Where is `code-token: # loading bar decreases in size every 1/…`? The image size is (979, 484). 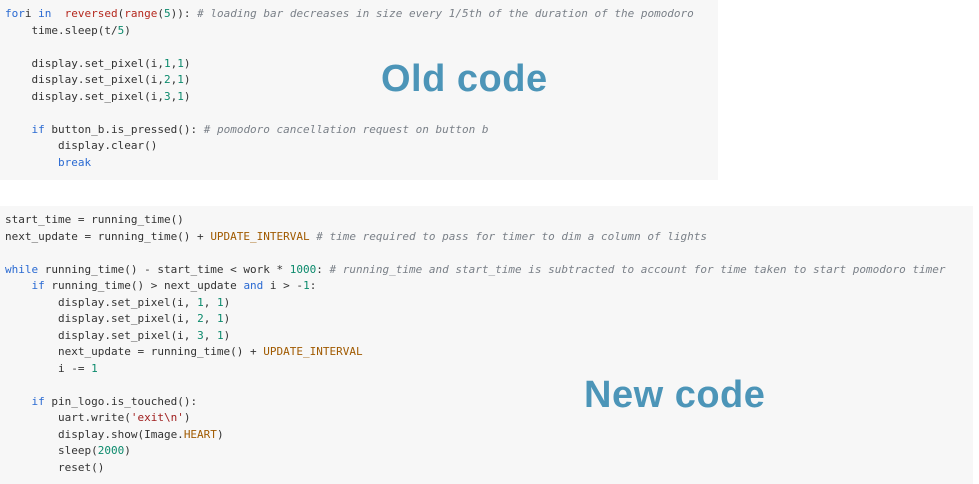
code-token: # loading bar decreases in size every 1/… is located at coordinates (445, 13).